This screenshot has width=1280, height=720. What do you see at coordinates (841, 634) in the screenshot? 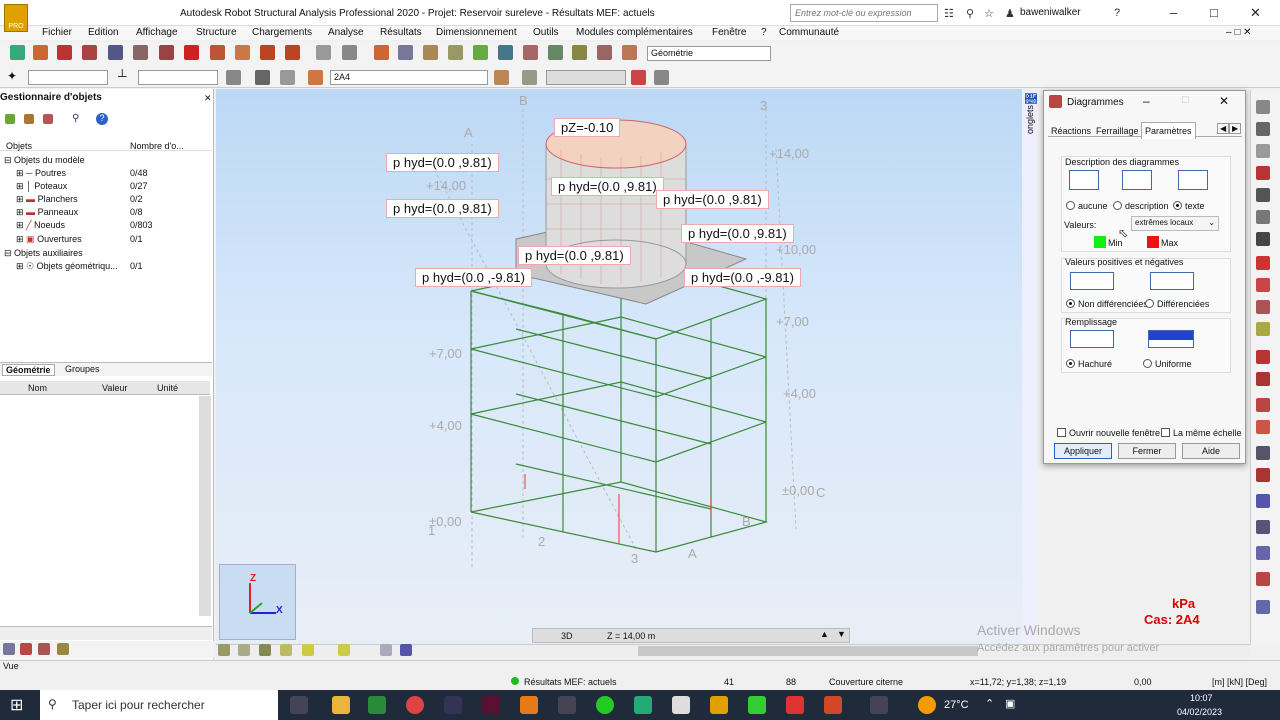
I see `z-down-icon: ▼` at bounding box center [841, 634].